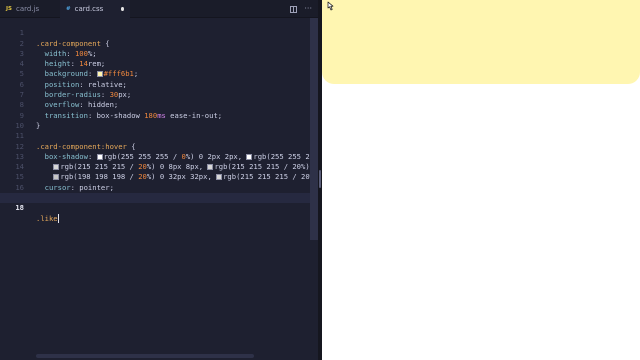  I want to click on code-line: 3 height: 14rem;, so click(155, 53).